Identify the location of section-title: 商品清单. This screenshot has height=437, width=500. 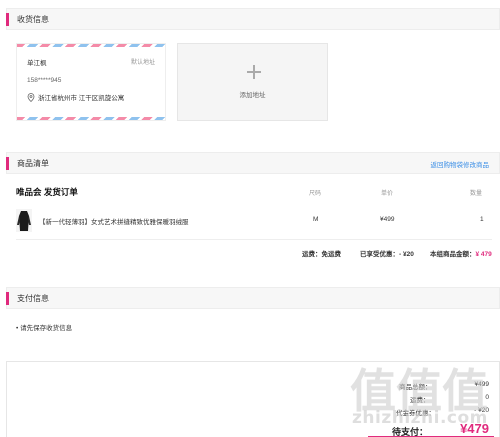
(33, 163).